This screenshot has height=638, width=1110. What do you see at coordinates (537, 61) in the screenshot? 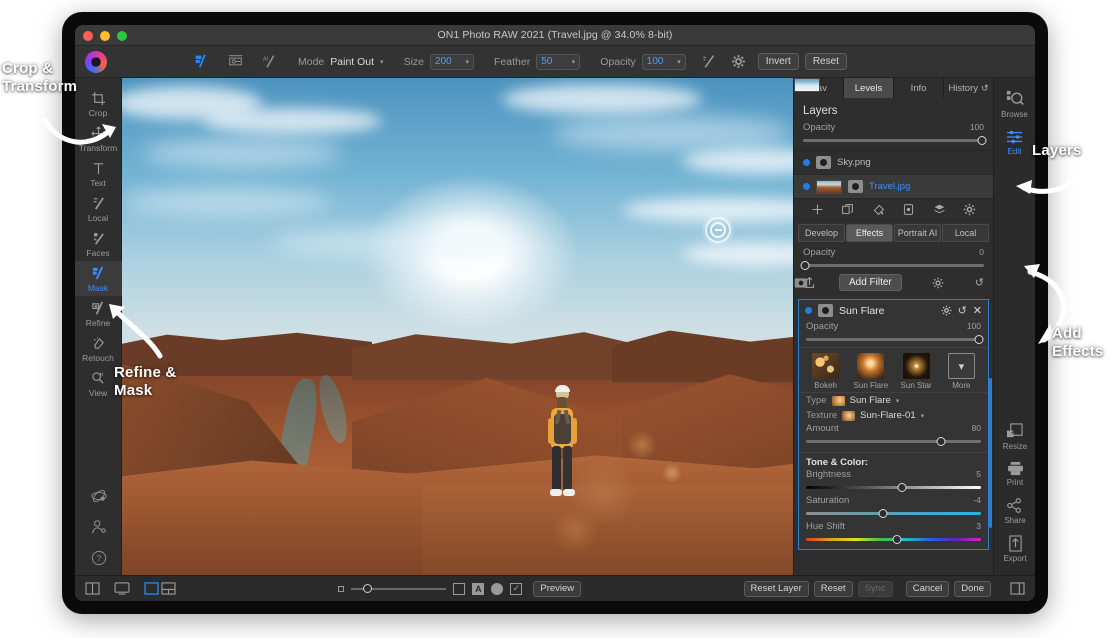
I see `feather-control: Feather 50 ▾` at bounding box center [537, 61].